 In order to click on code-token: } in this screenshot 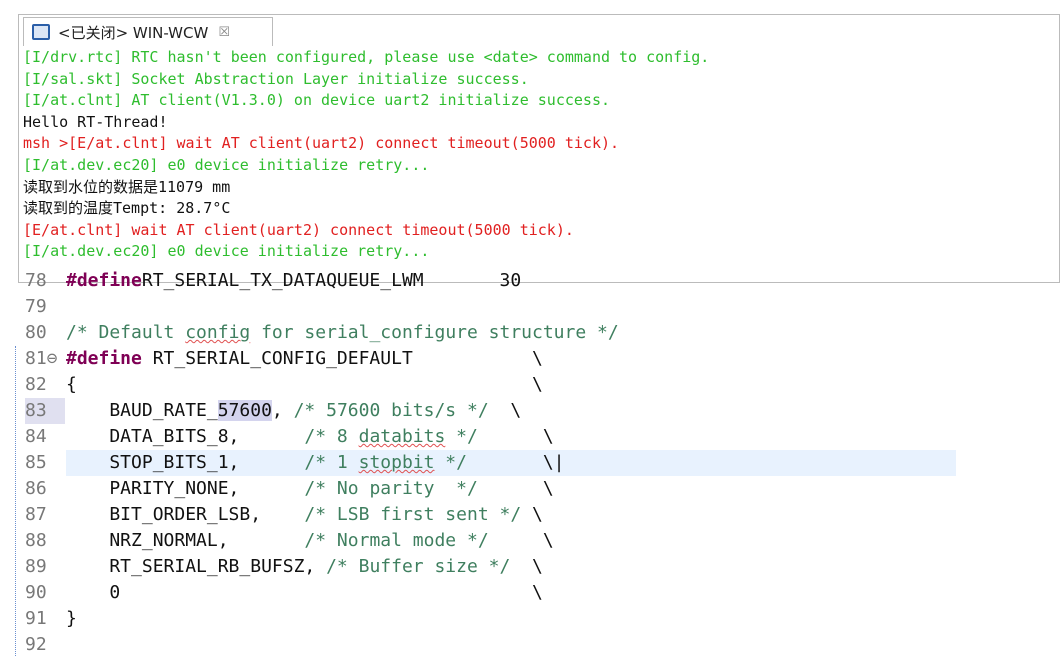, I will do `click(71, 618)`.